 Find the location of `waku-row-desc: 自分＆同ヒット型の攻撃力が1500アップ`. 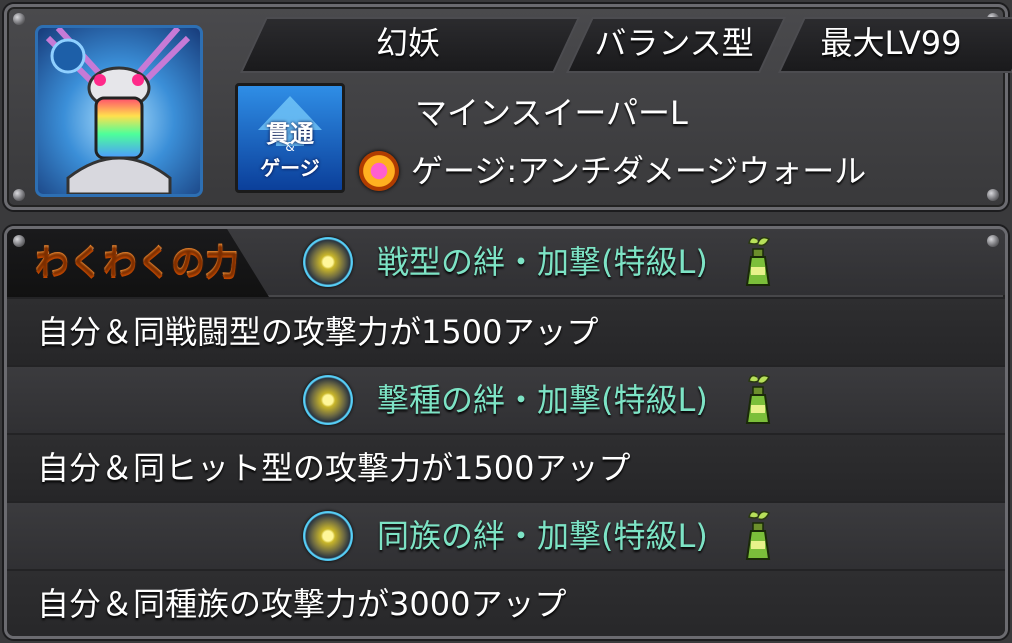

waku-row-desc: 自分＆同ヒット型の攻撃力が1500アップ is located at coordinates (506, 467).